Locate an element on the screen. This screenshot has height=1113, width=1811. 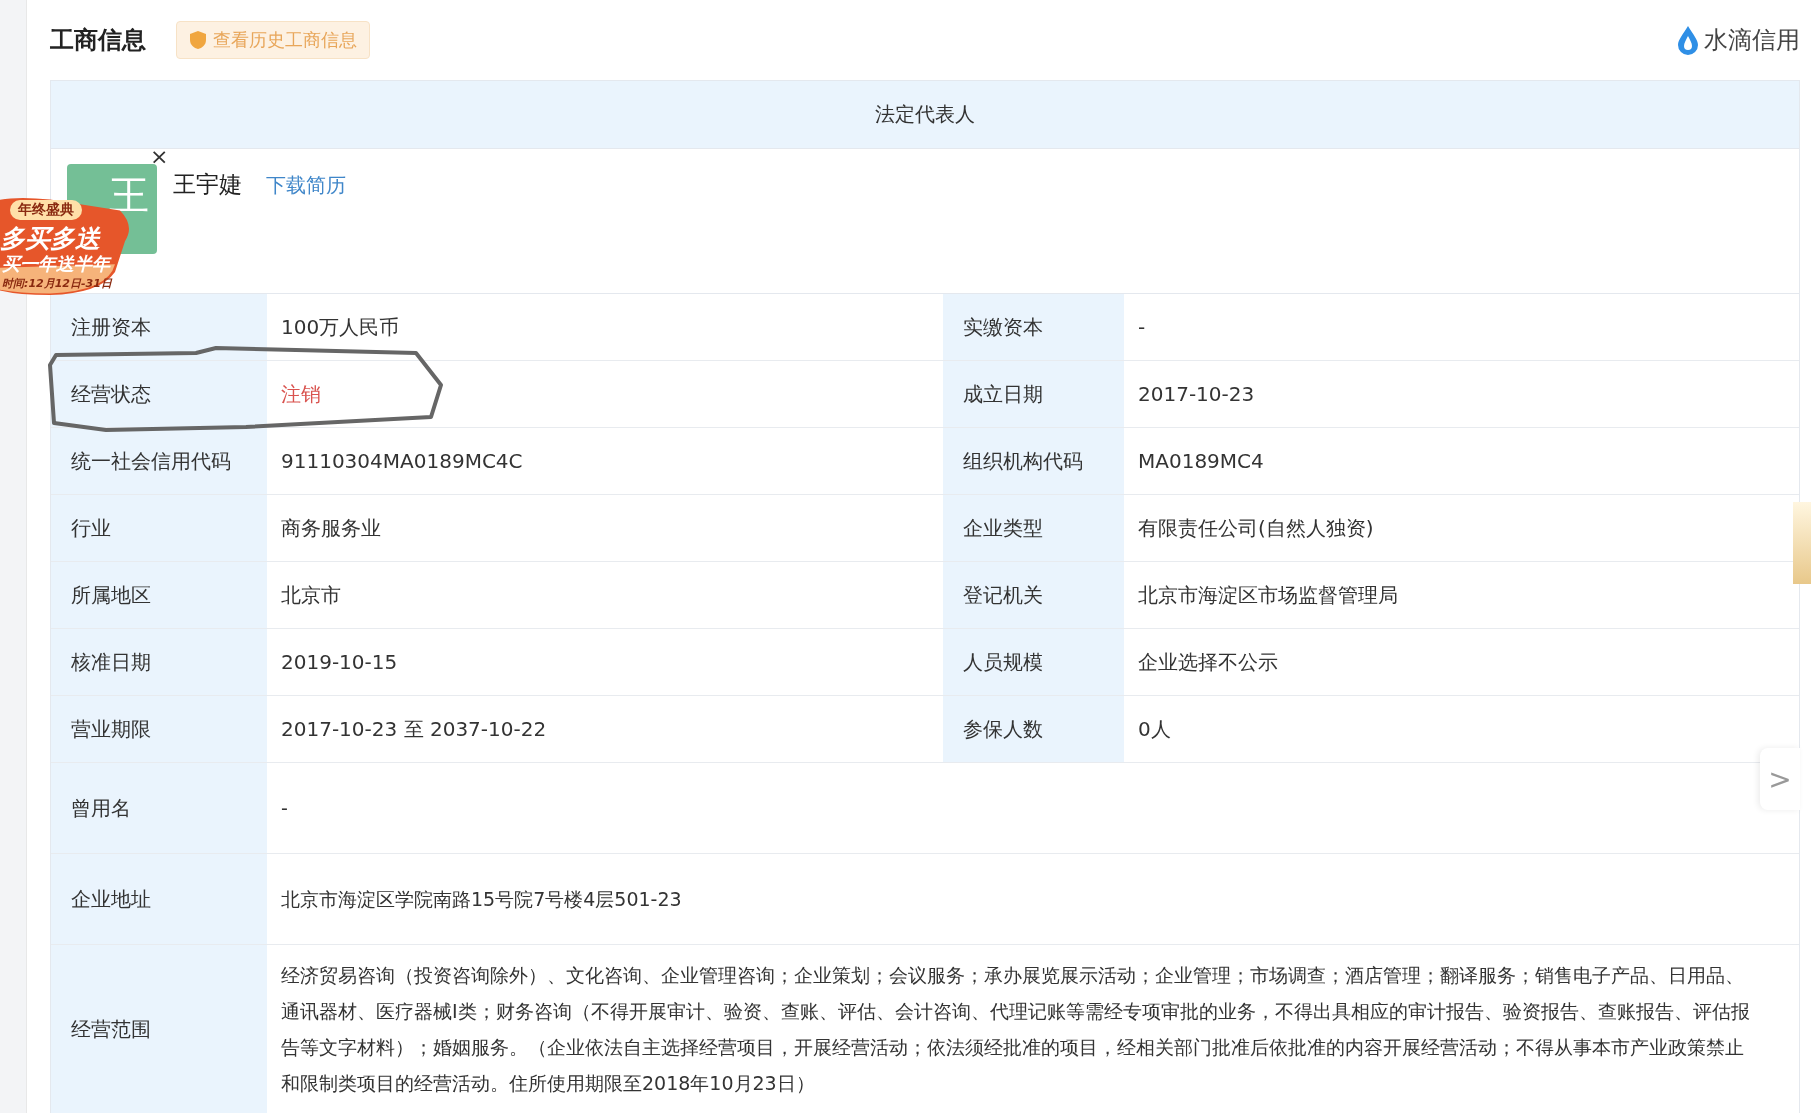
field-label: 经营范围 is located at coordinates (159, 1029).